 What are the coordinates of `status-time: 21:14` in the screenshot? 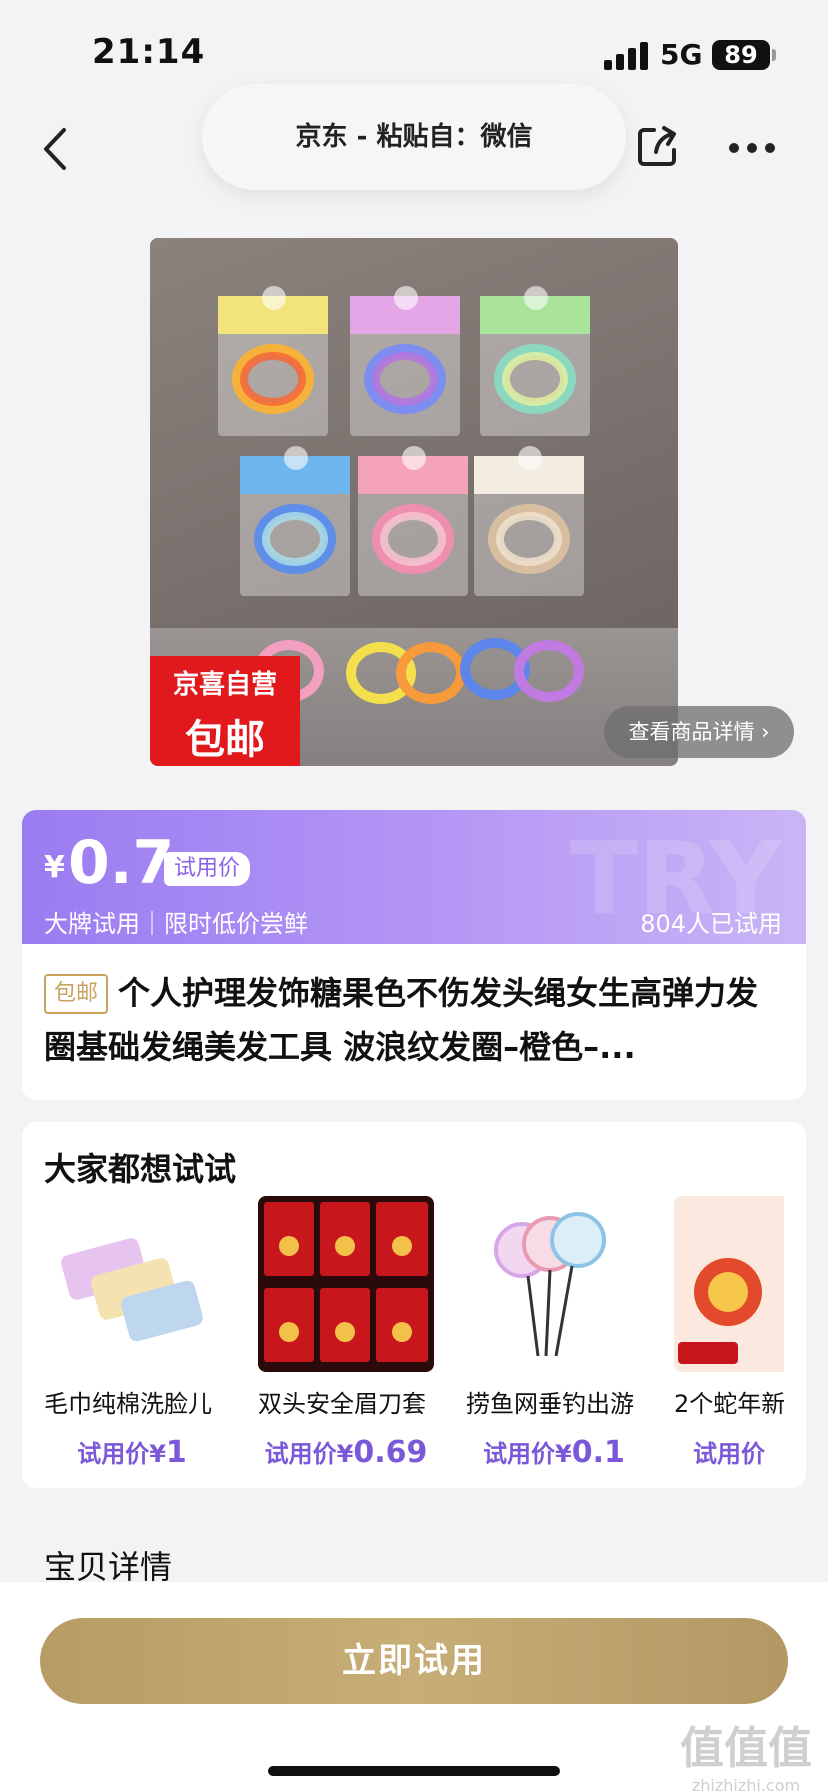 It's located at (149, 52).